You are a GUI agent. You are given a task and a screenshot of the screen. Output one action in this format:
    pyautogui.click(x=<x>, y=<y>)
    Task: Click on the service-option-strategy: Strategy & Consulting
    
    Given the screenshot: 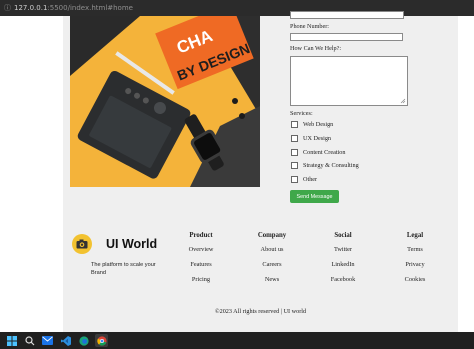 What is the action you would take?
    pyautogui.click(x=325, y=165)
    